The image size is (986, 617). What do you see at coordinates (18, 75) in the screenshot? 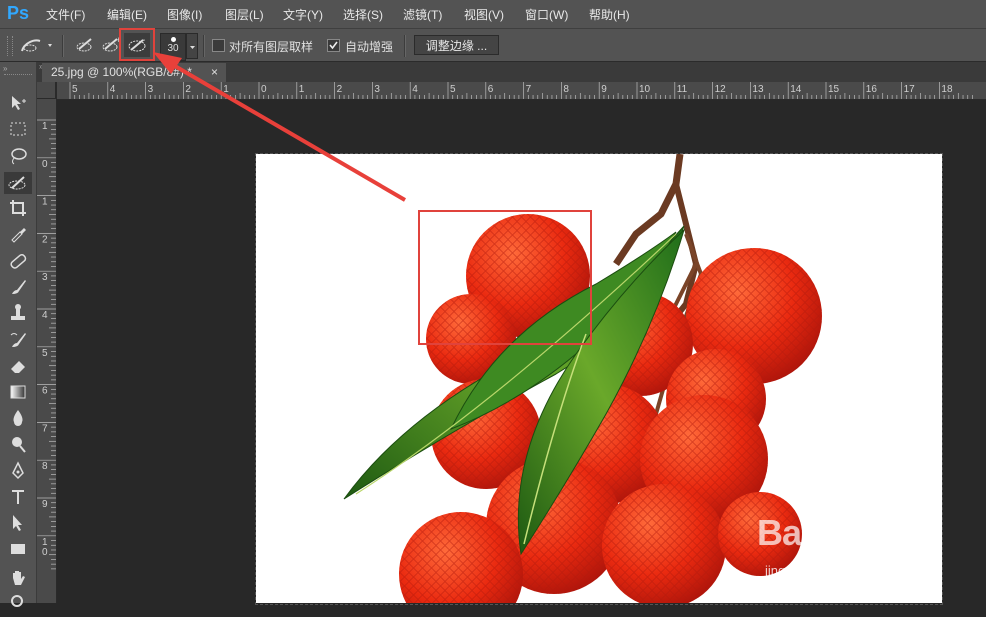
I see `toolbox-grip` at bounding box center [18, 75].